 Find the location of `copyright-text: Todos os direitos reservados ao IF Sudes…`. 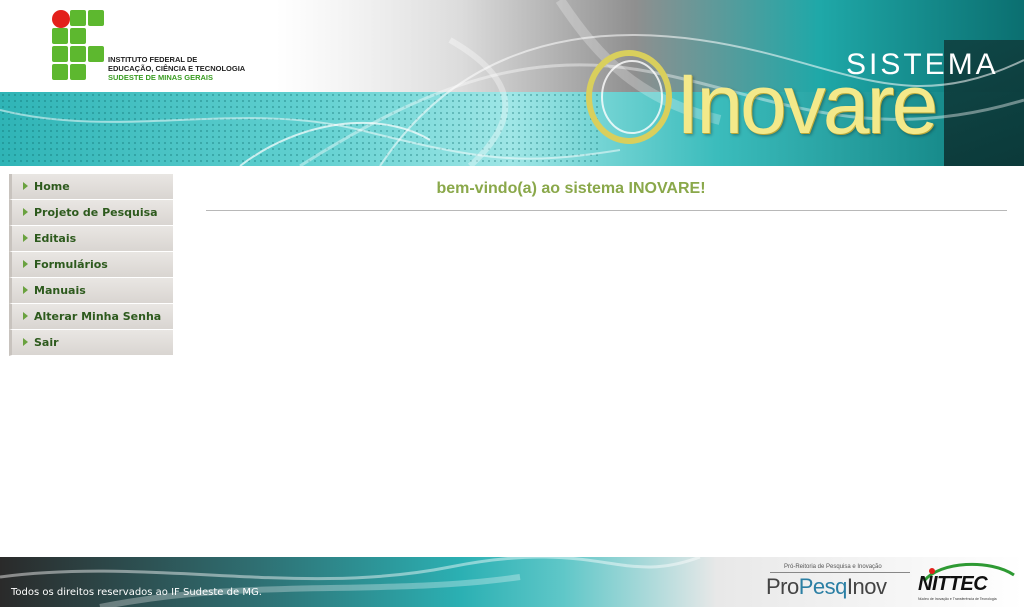

copyright-text: Todos os direitos reservados ao IF Sudes… is located at coordinates (136, 592).